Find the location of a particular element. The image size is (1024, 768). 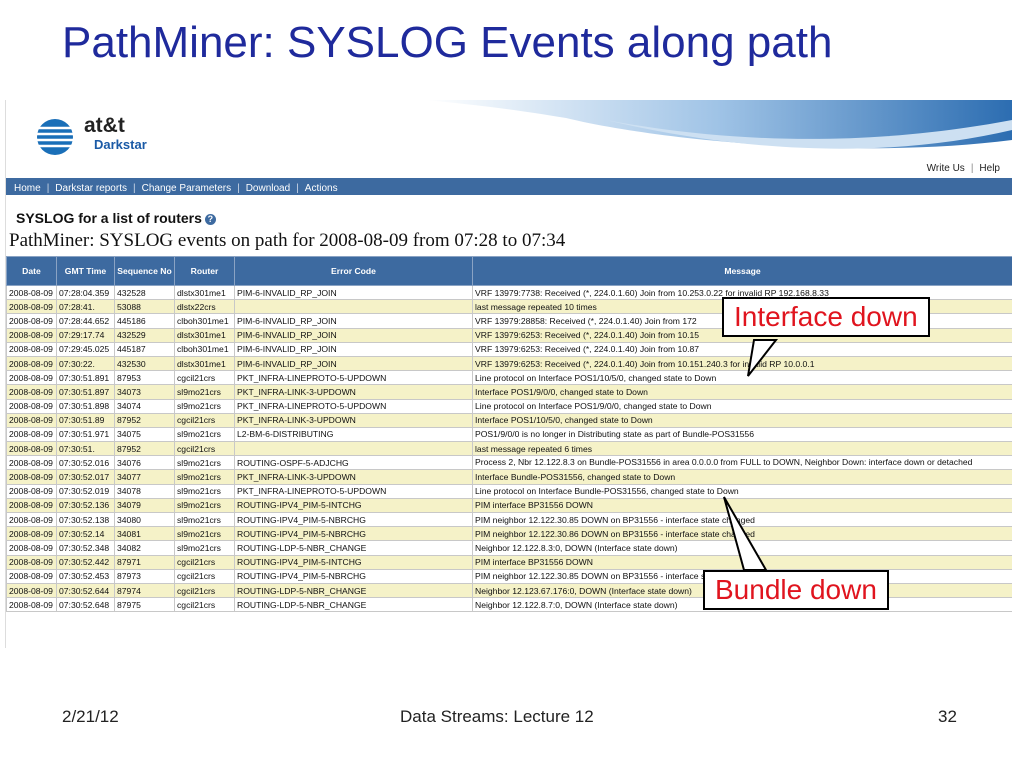

nav-darkstar-reports: Darkstar reports is located at coordinates (91, 188).